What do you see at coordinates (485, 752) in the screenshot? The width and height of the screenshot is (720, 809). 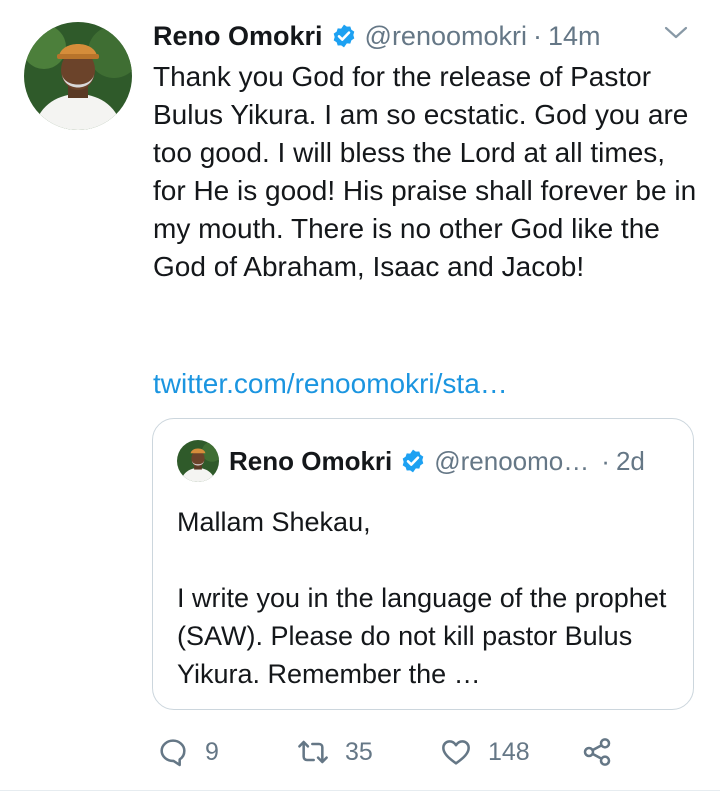 I see `like-button: 148` at bounding box center [485, 752].